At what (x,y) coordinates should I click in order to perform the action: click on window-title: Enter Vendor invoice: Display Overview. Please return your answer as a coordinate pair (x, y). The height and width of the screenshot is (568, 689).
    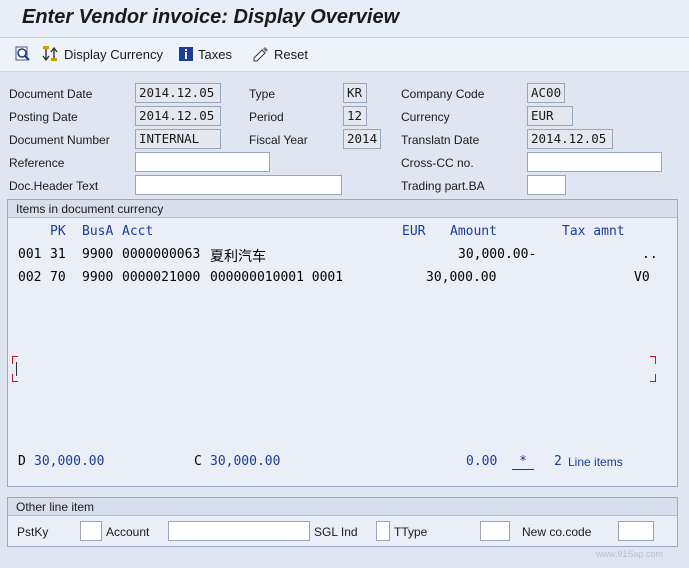
    Looking at the image, I should click on (211, 17).